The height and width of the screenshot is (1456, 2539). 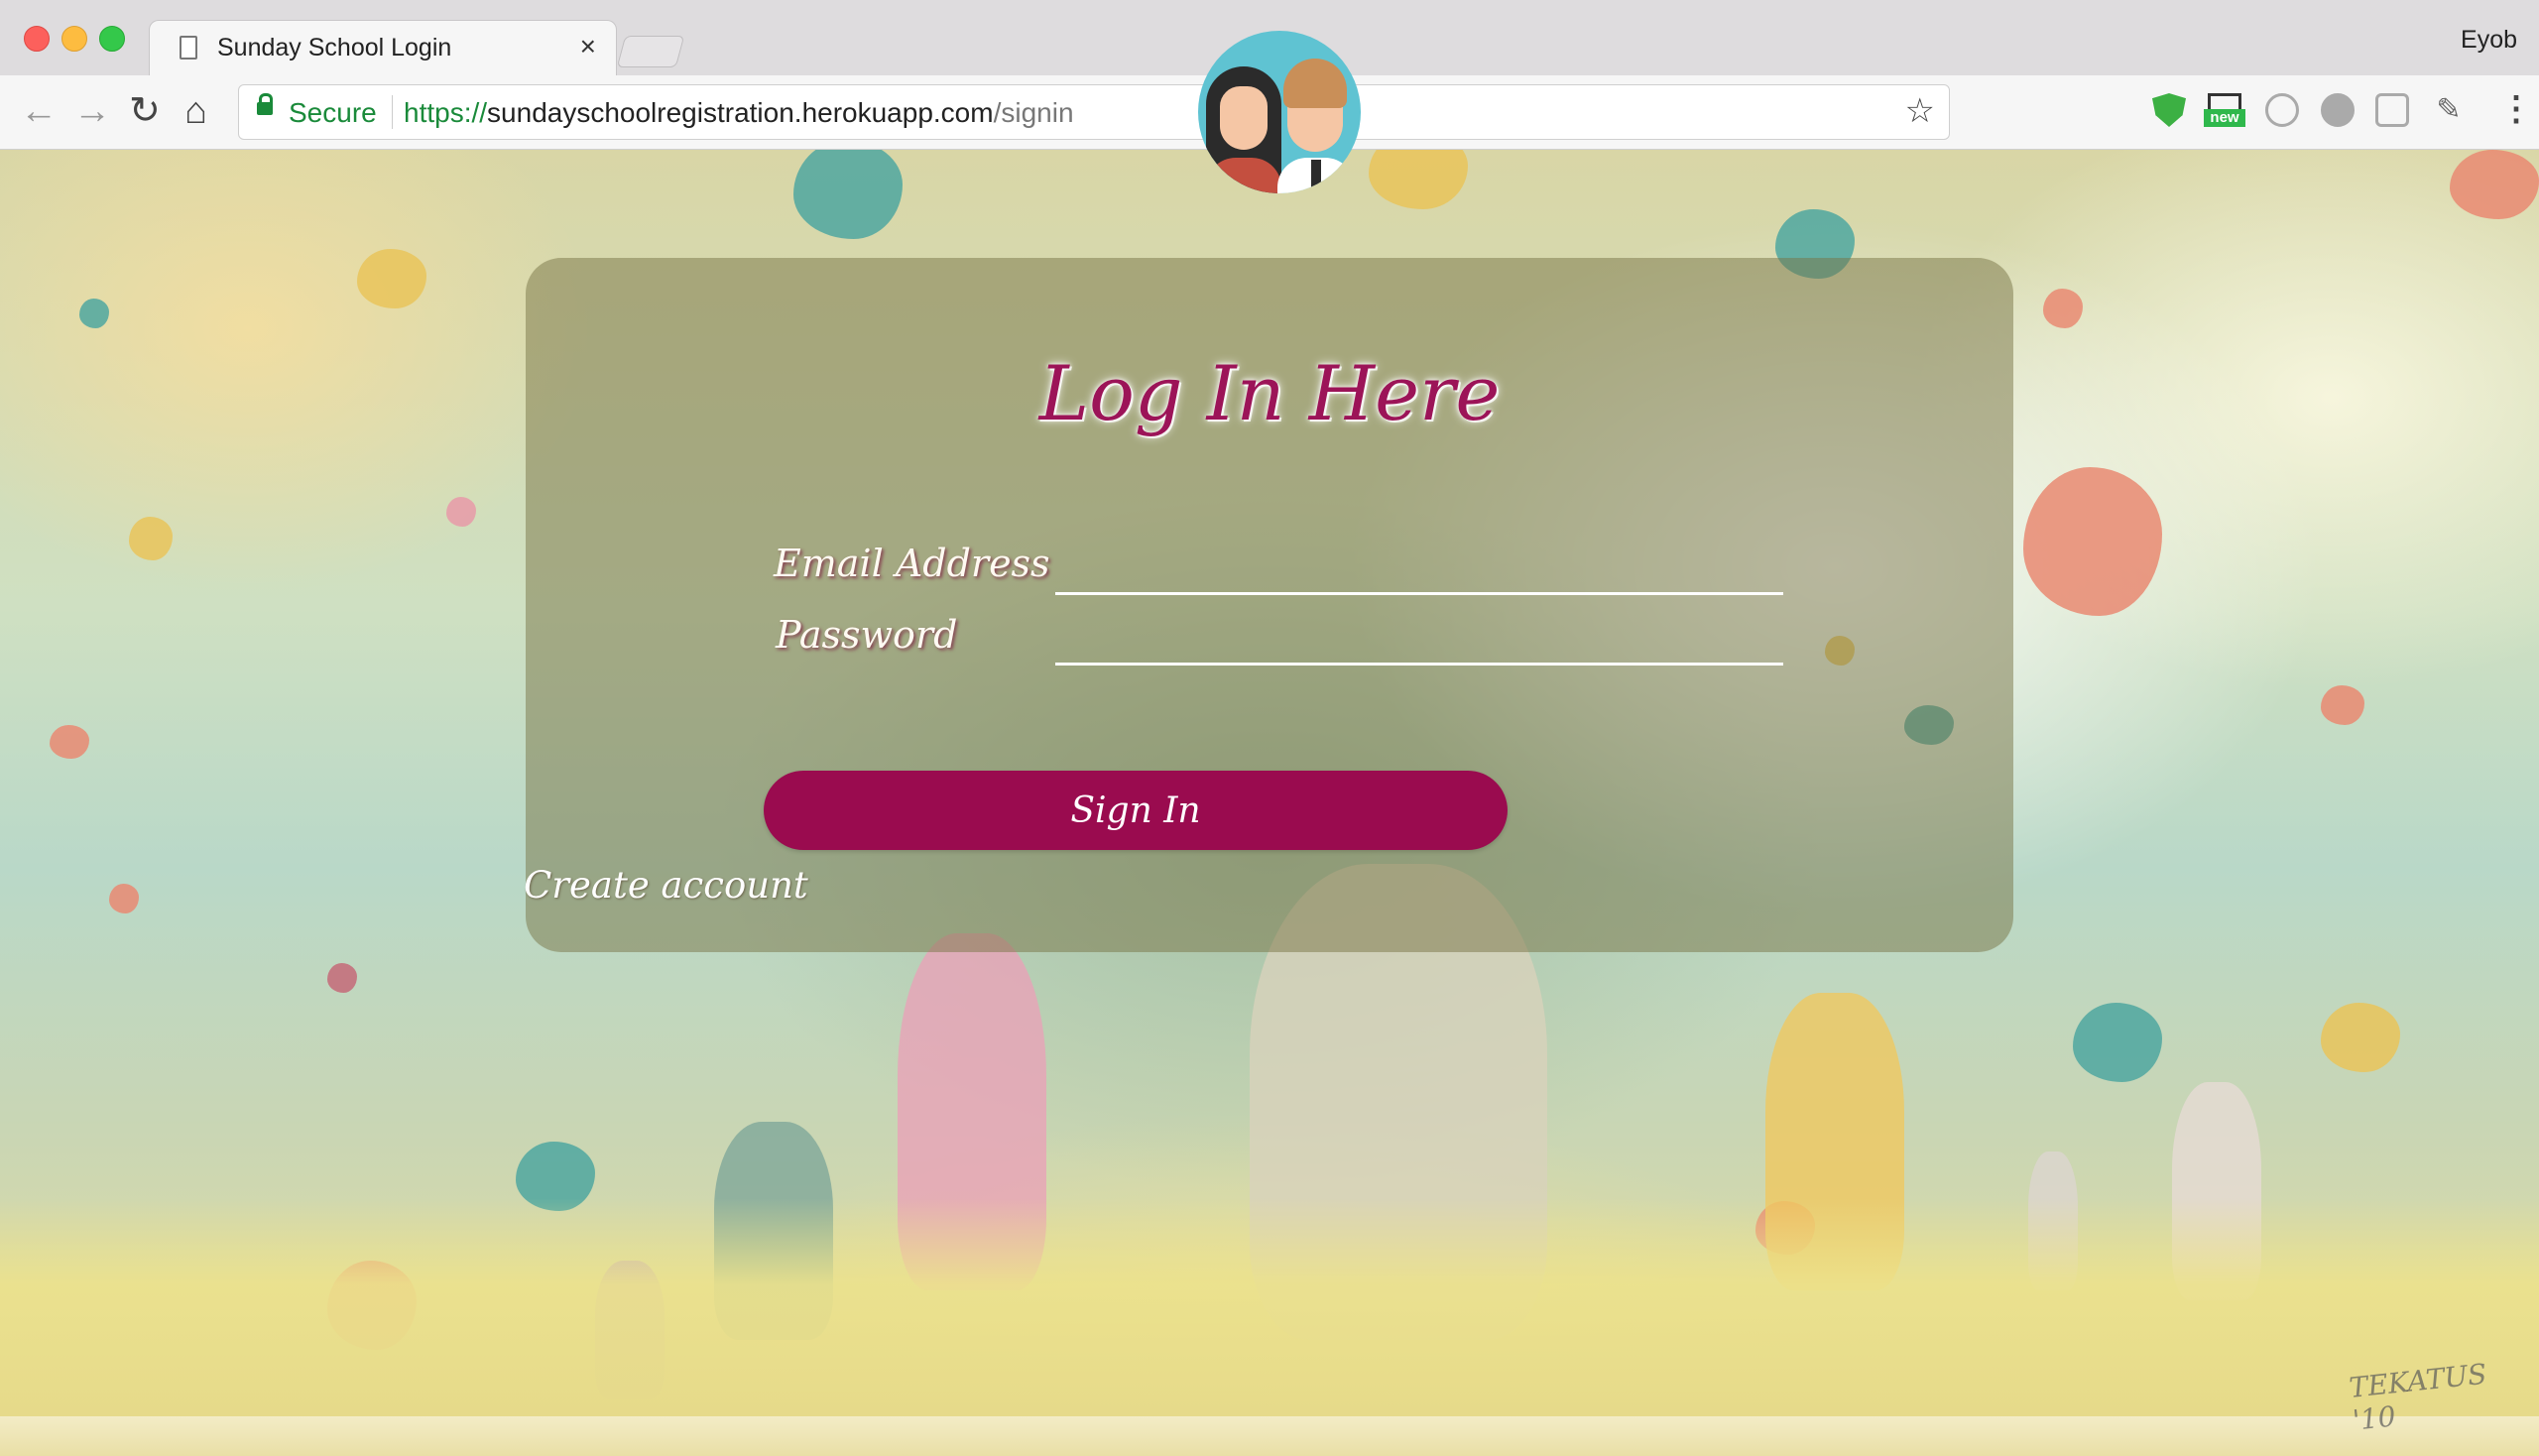 I want to click on omnibox-divider, so click(x=392, y=112).